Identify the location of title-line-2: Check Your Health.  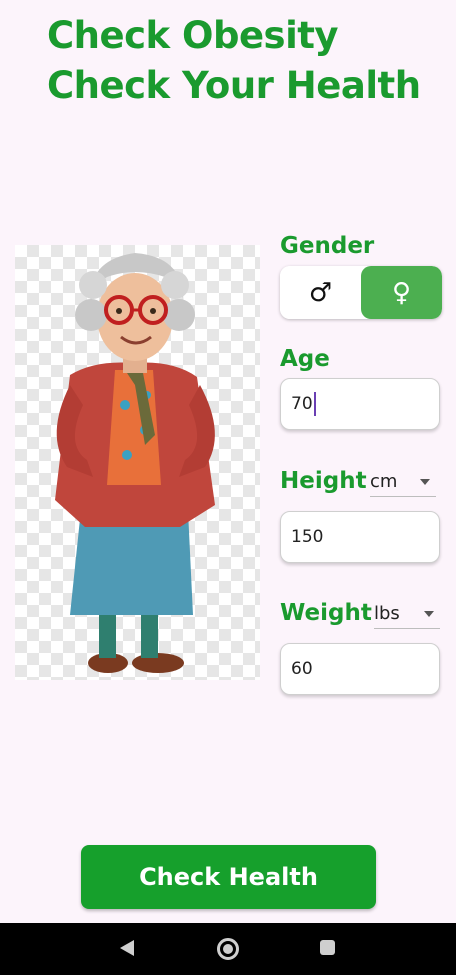
(234, 85).